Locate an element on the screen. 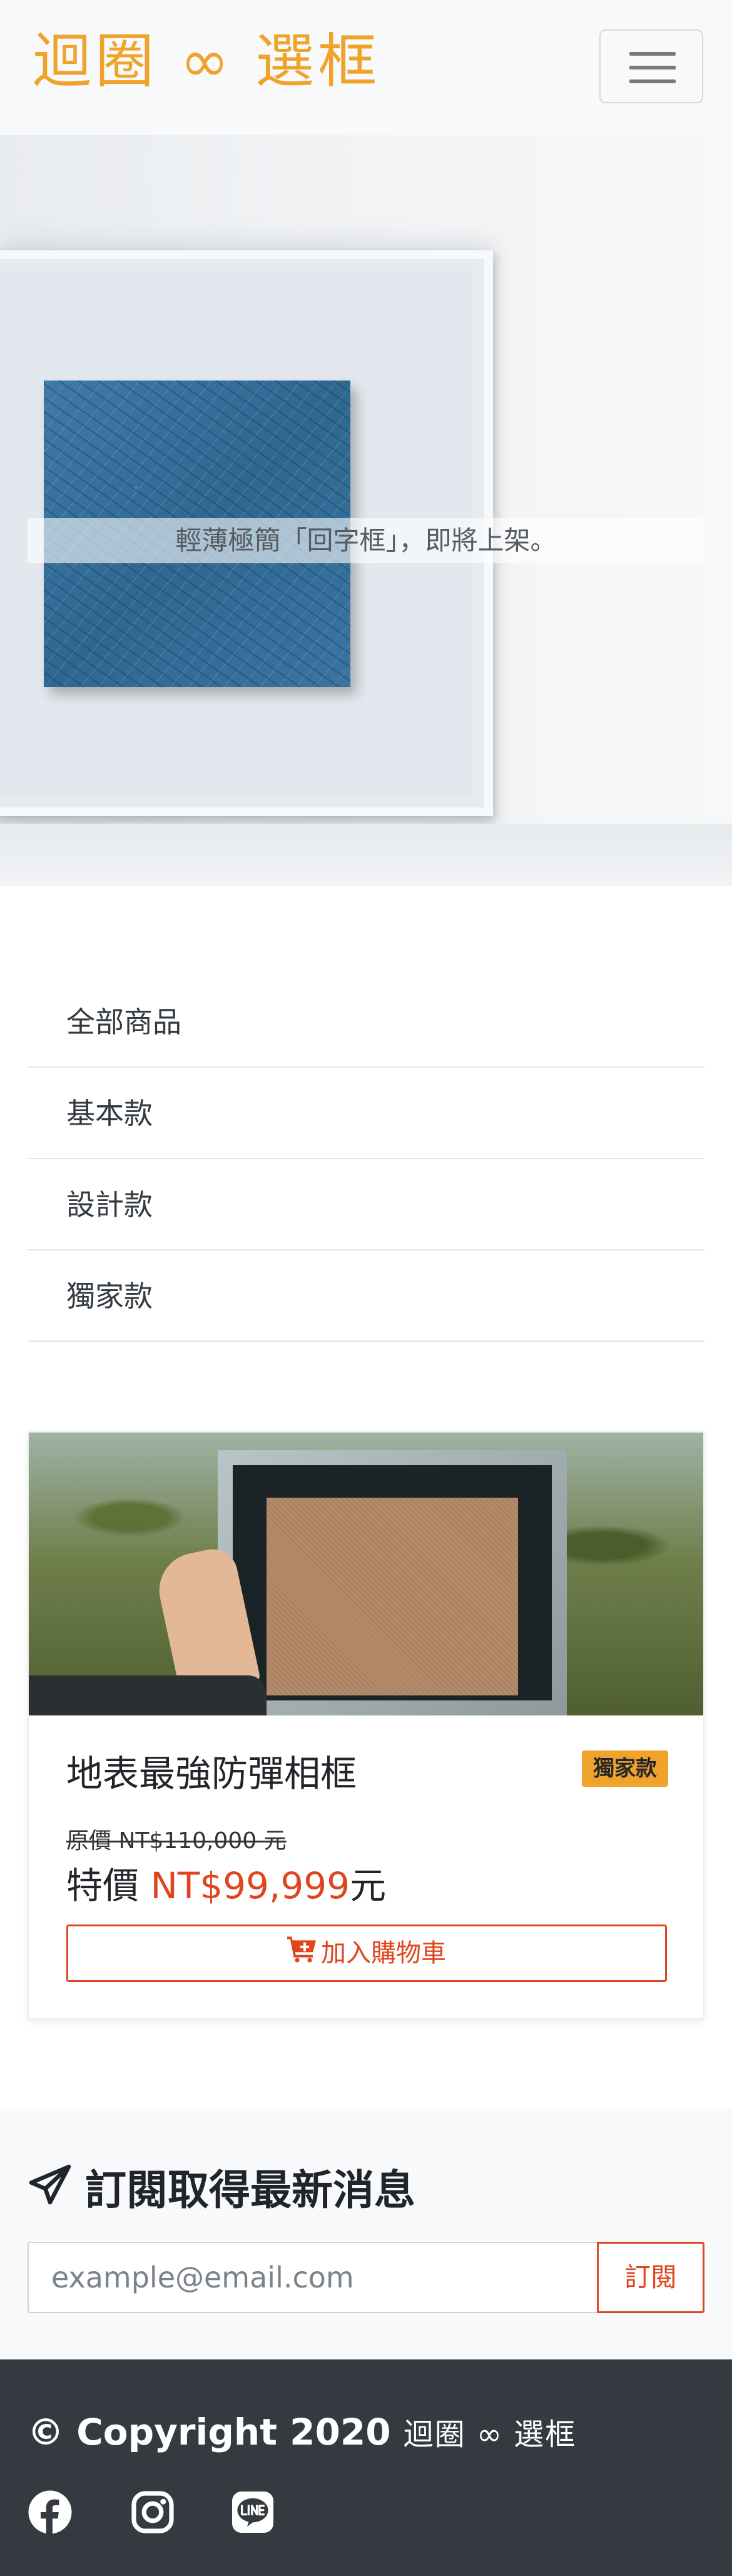 The image size is (732, 2576). sale-price-prefix: 特價 is located at coordinates (108, 1885).